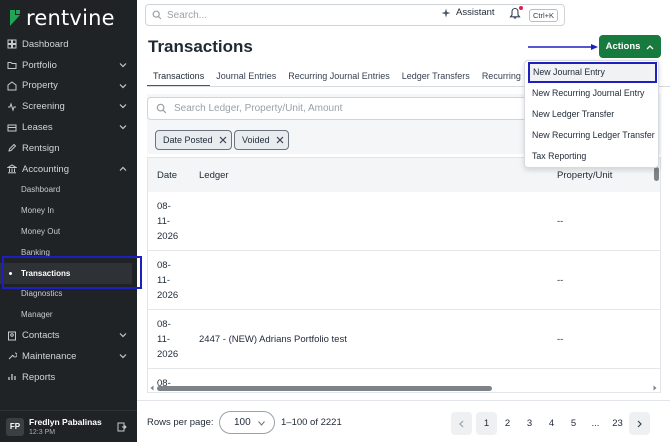 The width and height of the screenshot is (670, 442). What do you see at coordinates (68, 190) in the screenshot?
I see `sidebar-subitem-dashboard: Dashboard` at bounding box center [68, 190].